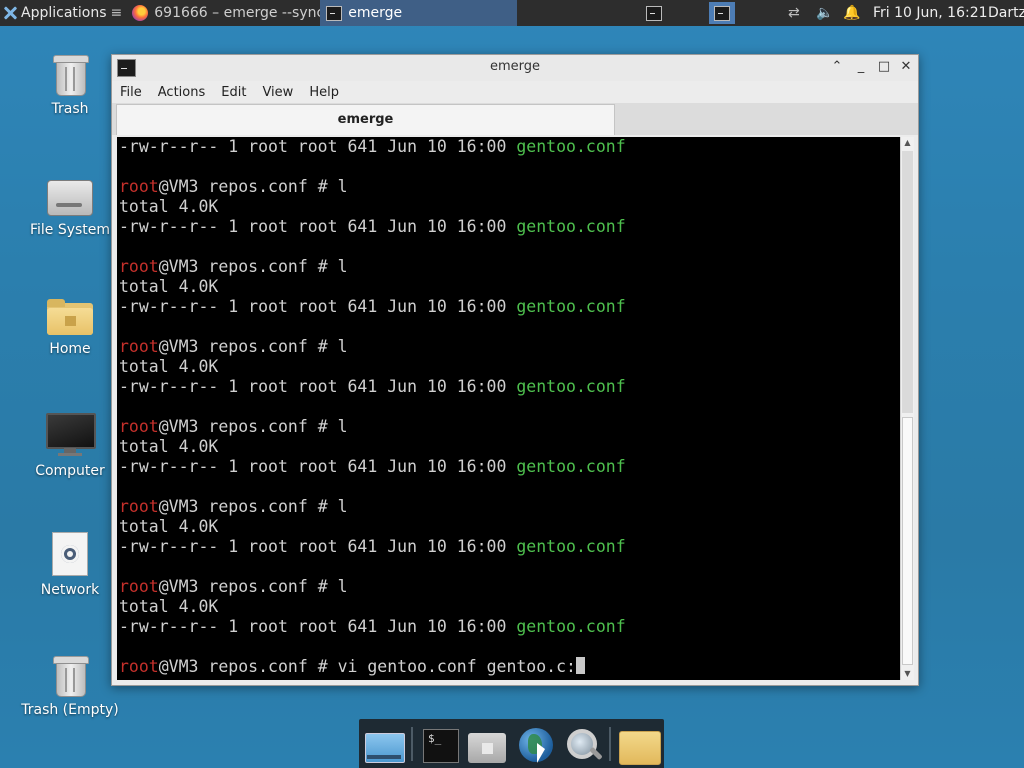  Describe the element at coordinates (534, 745) in the screenshot. I see `web-browser-icon` at that location.